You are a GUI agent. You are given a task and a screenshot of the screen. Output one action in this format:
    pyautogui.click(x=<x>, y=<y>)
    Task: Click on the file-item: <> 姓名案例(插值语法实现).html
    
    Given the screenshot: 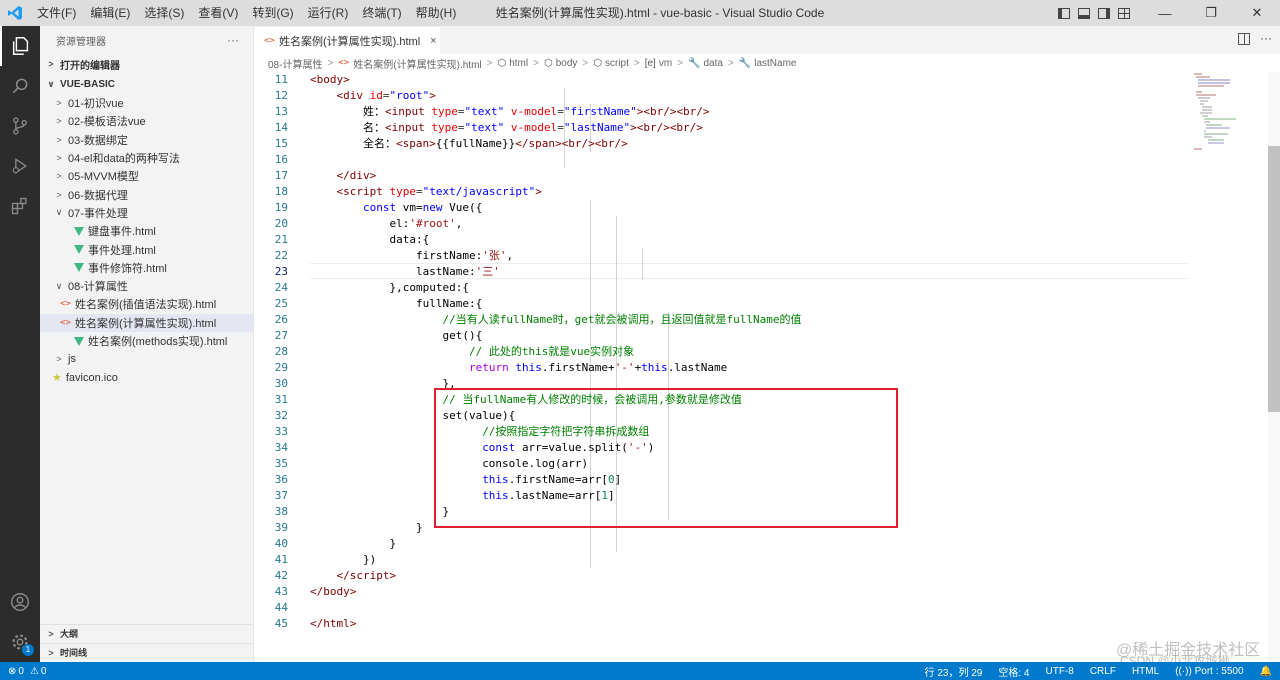 What is the action you would take?
    pyautogui.click(x=146, y=304)
    